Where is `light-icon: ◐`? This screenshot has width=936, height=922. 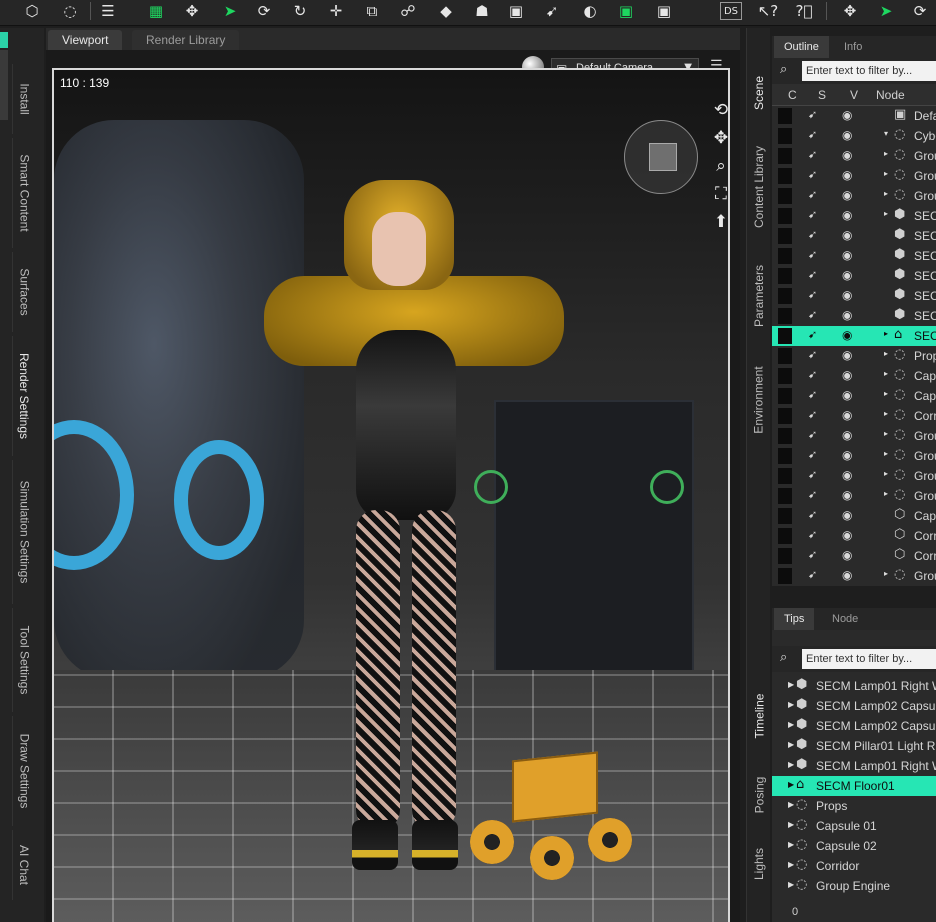 light-icon: ◐ is located at coordinates (590, 11).